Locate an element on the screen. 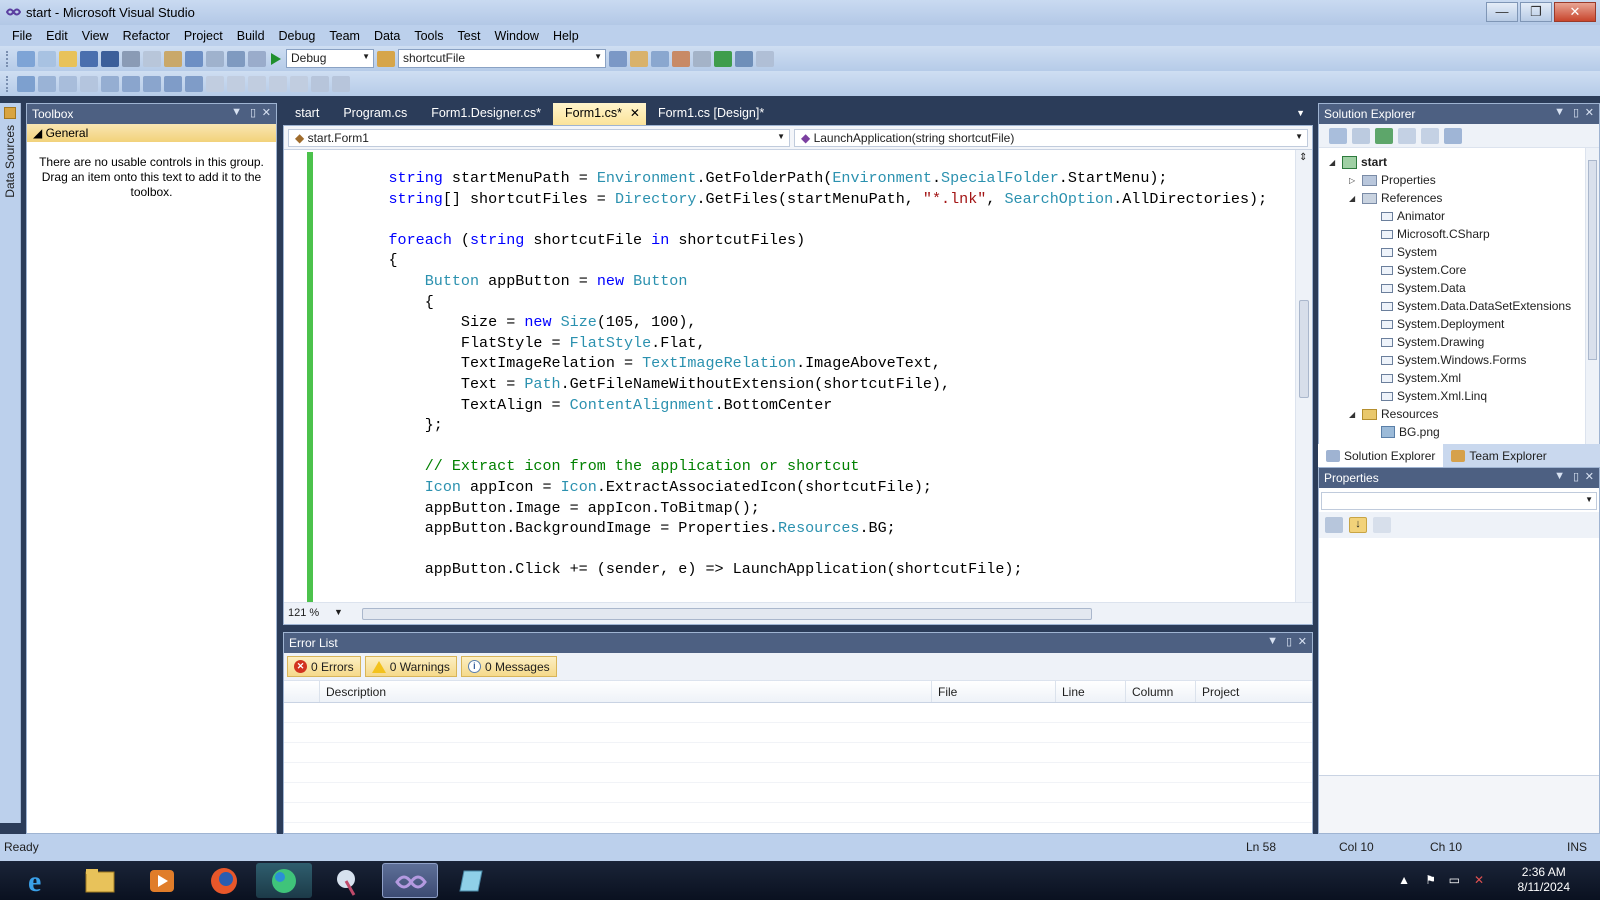 This screenshot has width=1600, height=900. zoom-dropdown-icon: ▼ is located at coordinates (338, 612).